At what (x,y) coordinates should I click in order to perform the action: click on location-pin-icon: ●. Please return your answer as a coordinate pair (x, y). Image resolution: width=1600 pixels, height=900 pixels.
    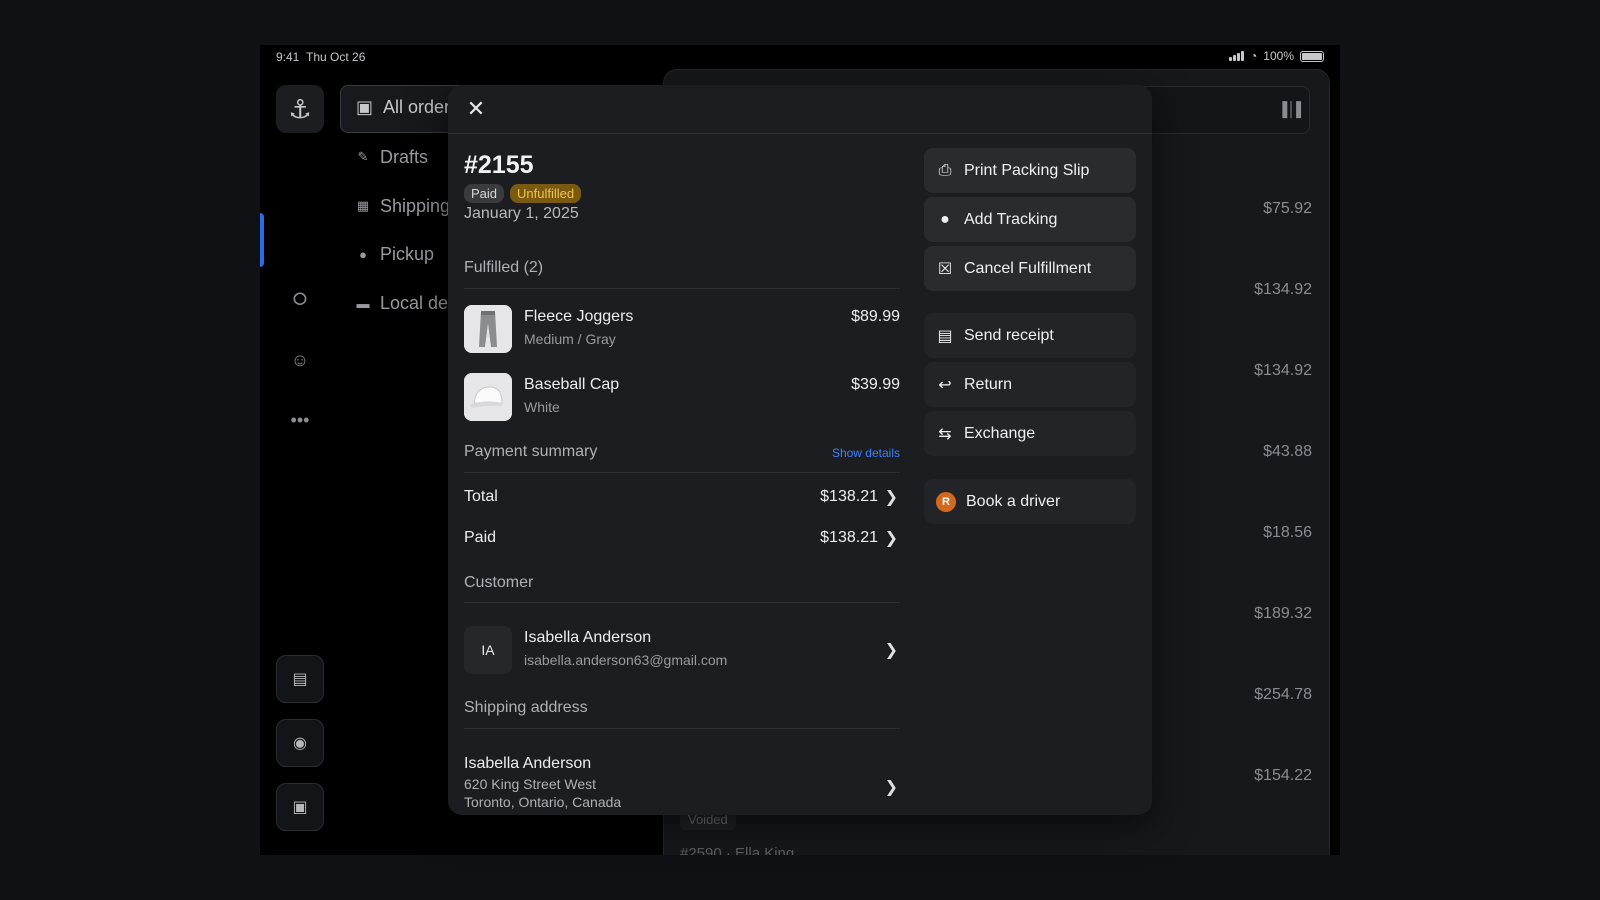
    Looking at the image, I should click on (945, 219).